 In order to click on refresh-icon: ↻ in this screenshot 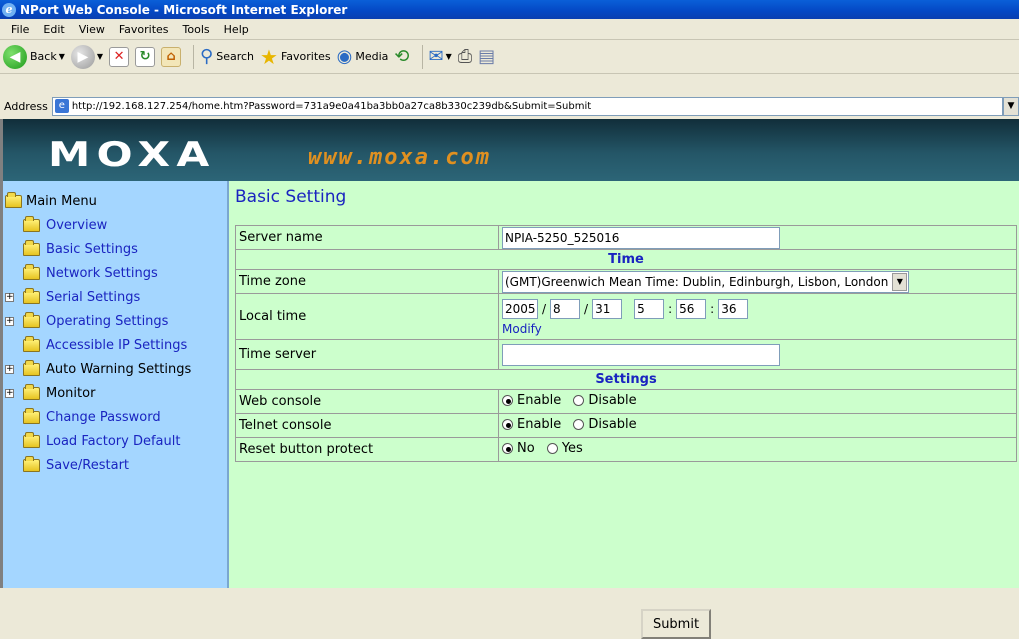, I will do `click(145, 56)`.